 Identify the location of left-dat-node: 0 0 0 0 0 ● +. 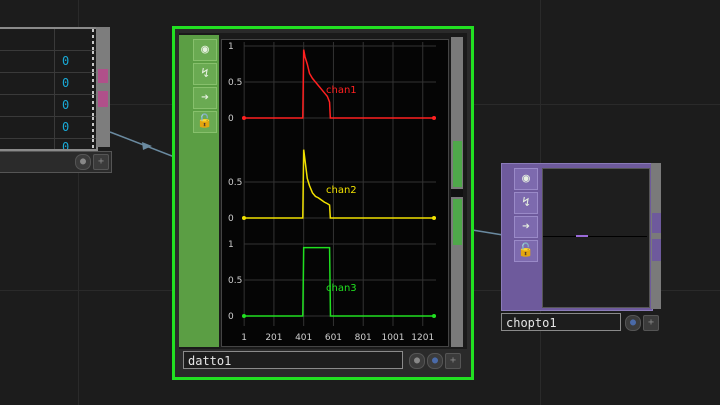
(56, 100).